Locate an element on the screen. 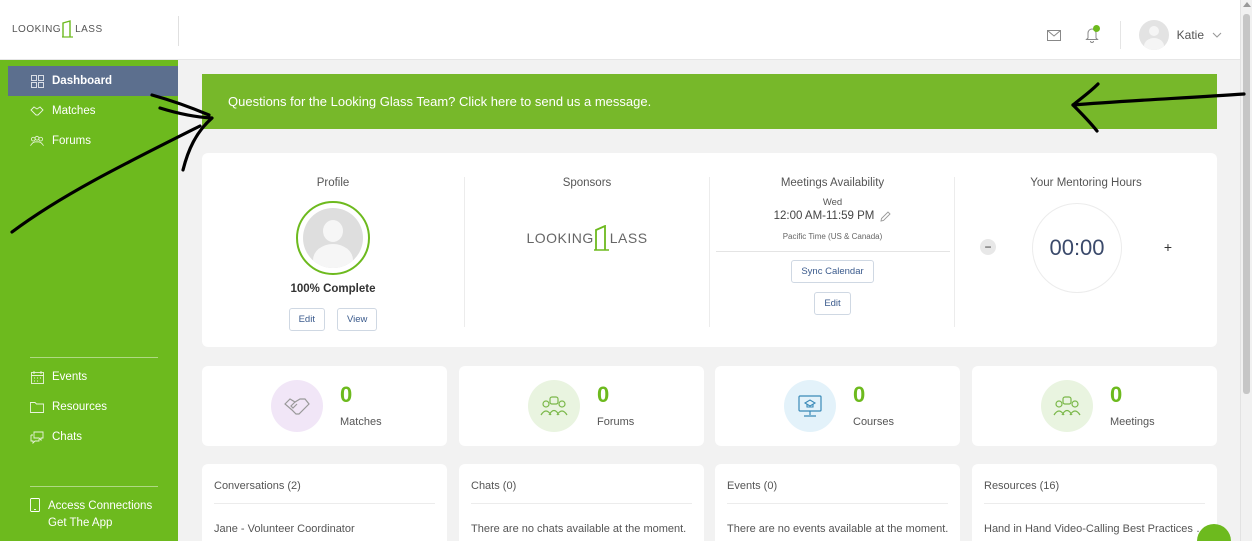 The height and width of the screenshot is (541, 1252). sidebar-item-label: Events is located at coordinates (70, 377).